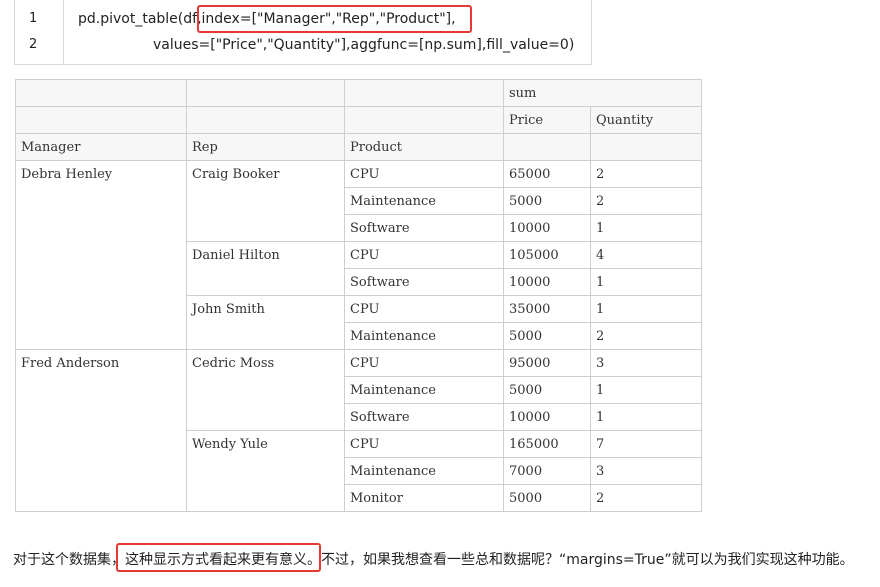  Describe the element at coordinates (547, 174) in the screenshot. I see `price-cell: 65000` at that location.